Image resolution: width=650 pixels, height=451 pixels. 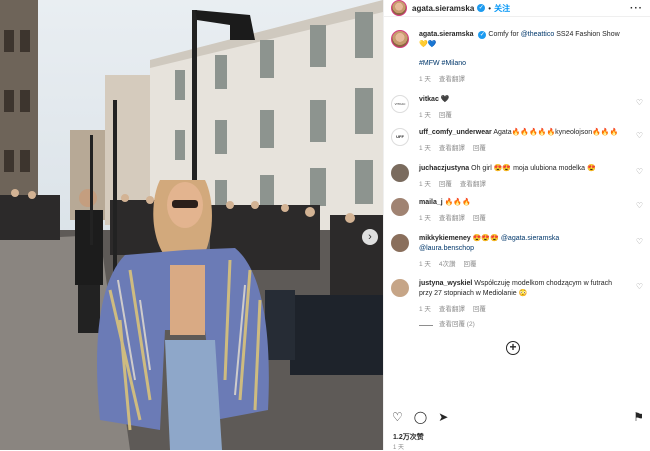 I want to click on comment-avatar: VITKAC, so click(x=400, y=104).